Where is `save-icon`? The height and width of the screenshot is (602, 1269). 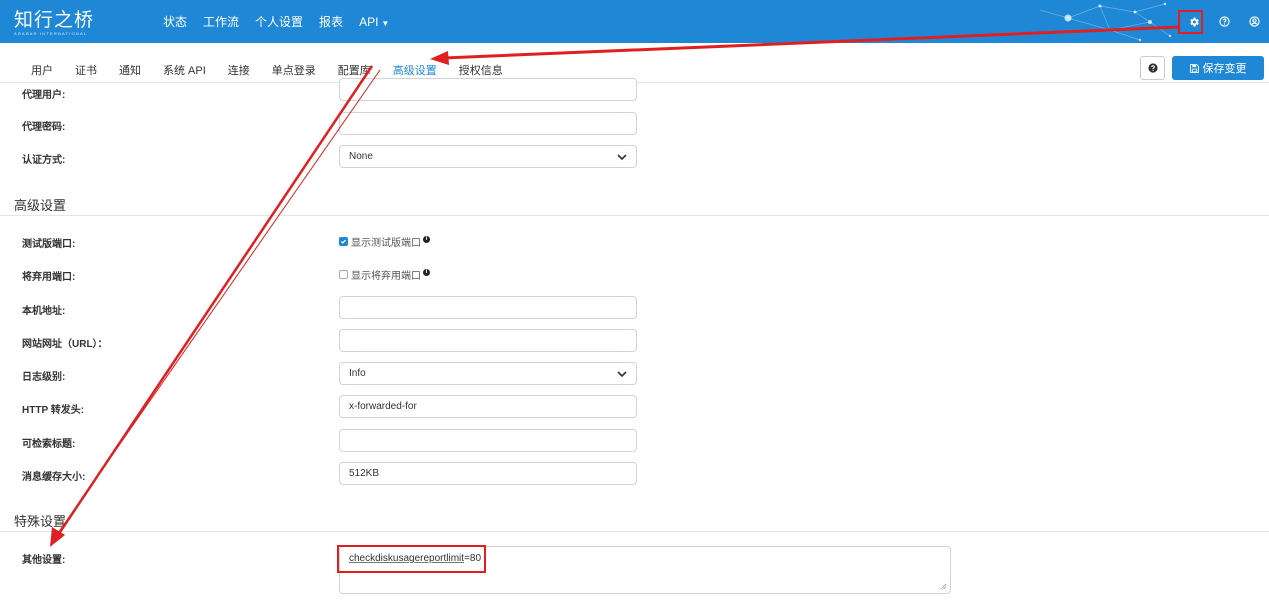
save-icon is located at coordinates (1194, 68).